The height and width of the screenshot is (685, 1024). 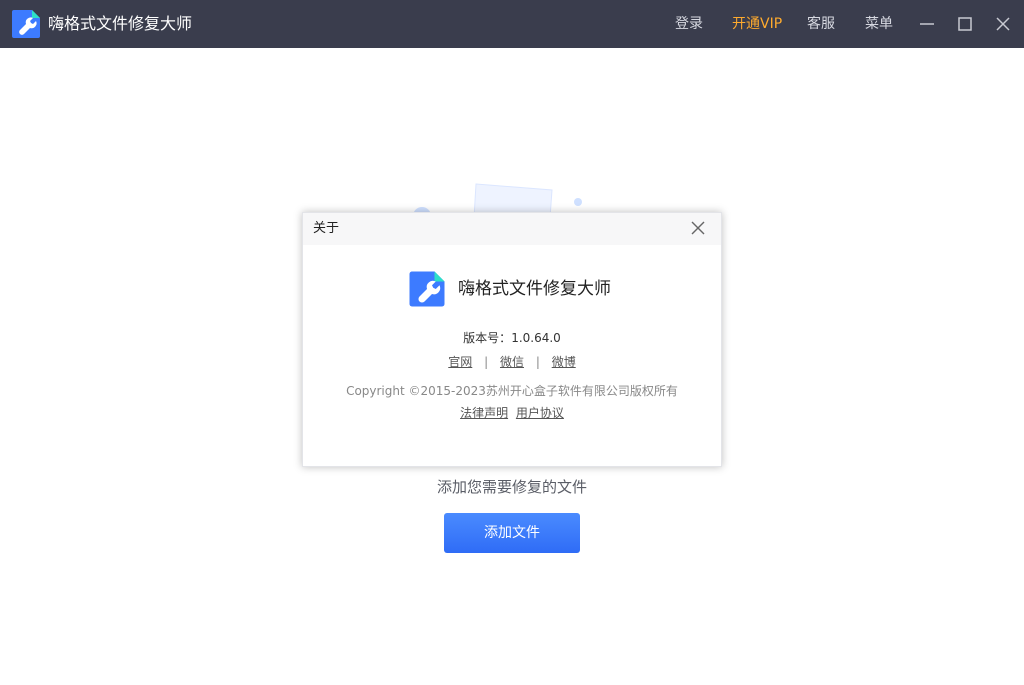 What do you see at coordinates (120, 23) in the screenshot?
I see `app-title: 嗨格式文件修复大师` at bounding box center [120, 23].